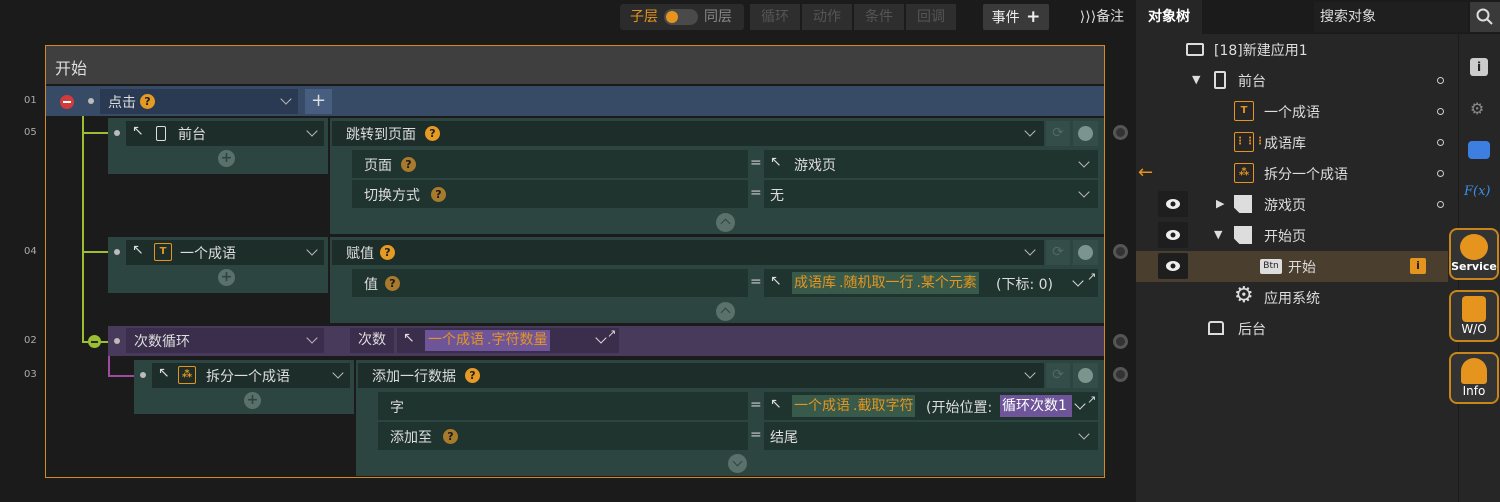  What do you see at coordinates (1474, 247) in the screenshot?
I see `service-icon` at bounding box center [1474, 247].